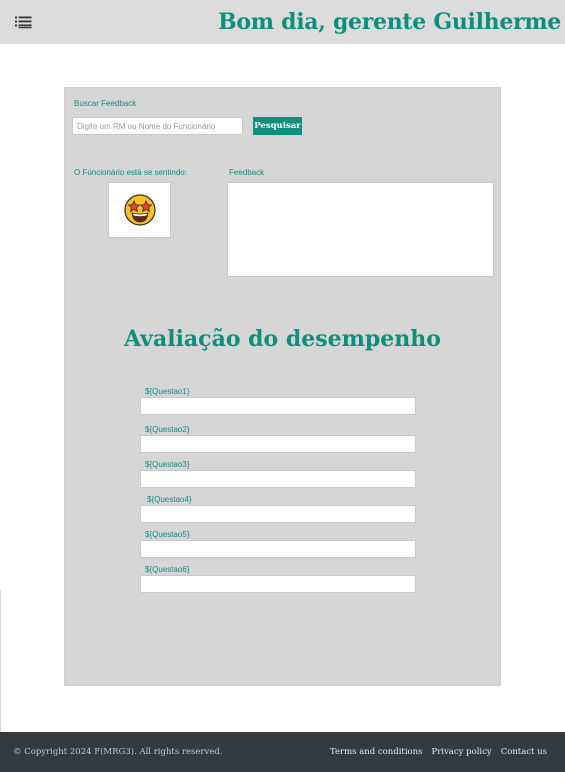 The image size is (565, 772). What do you see at coordinates (105, 103) in the screenshot?
I see `search-label: Buscar Feedback` at bounding box center [105, 103].